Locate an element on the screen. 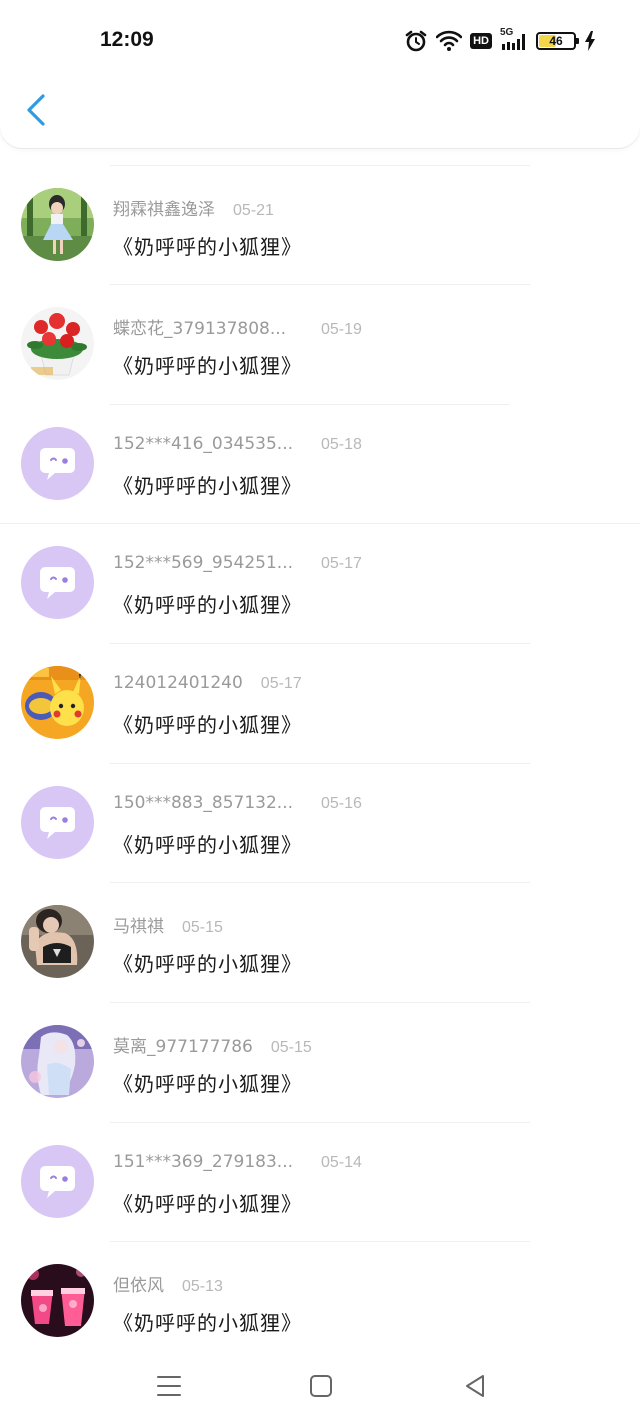  list-item: 莫离_977177786 05-15 《奶呼呼的小狐狸》 is located at coordinates (320, 1061).